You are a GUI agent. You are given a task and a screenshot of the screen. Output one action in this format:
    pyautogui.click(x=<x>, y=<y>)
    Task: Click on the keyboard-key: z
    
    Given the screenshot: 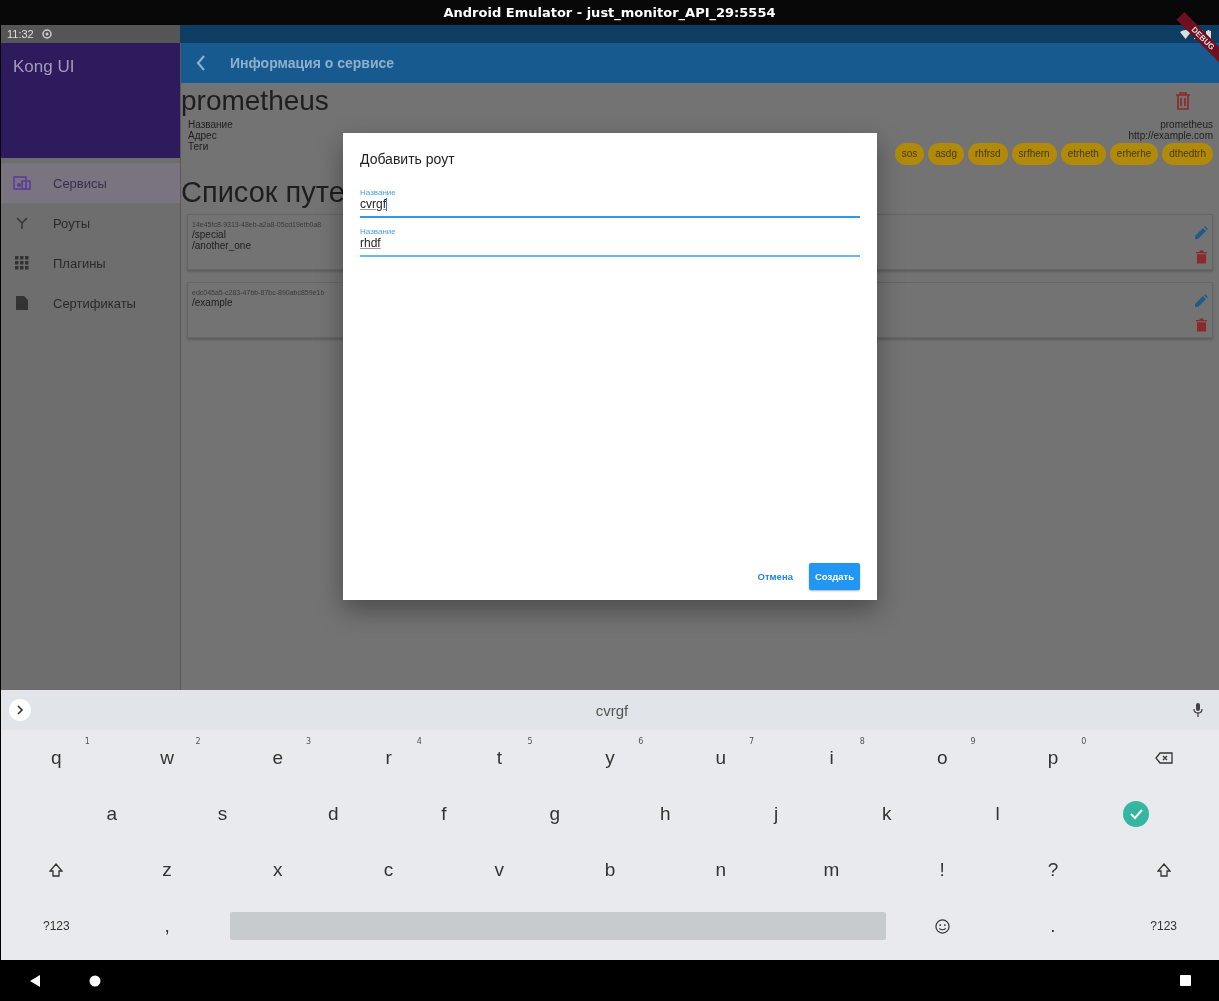 What is the action you would take?
    pyautogui.click(x=167, y=870)
    